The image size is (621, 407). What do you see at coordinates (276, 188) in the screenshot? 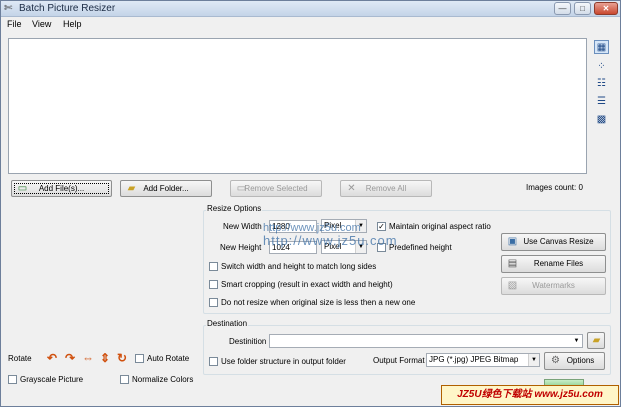
I see `remove-selected-button: ▭ Remove Selected` at bounding box center [276, 188].